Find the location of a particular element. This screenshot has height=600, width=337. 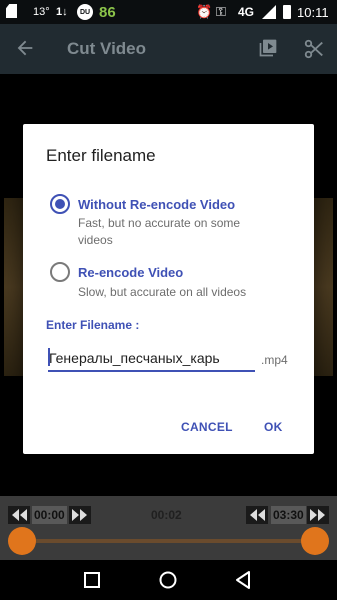

ok-button: OK is located at coordinates (273, 427).